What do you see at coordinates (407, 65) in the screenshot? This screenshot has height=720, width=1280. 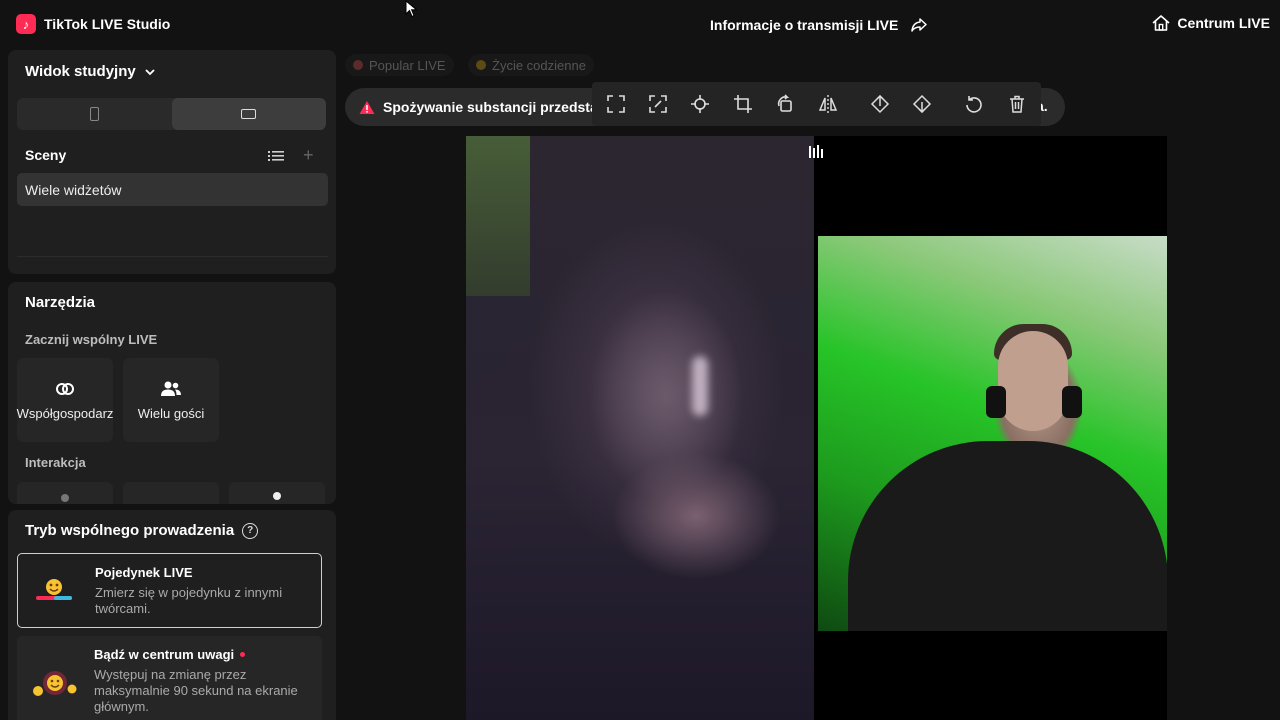 I see `category-label: Popular LIVE` at bounding box center [407, 65].